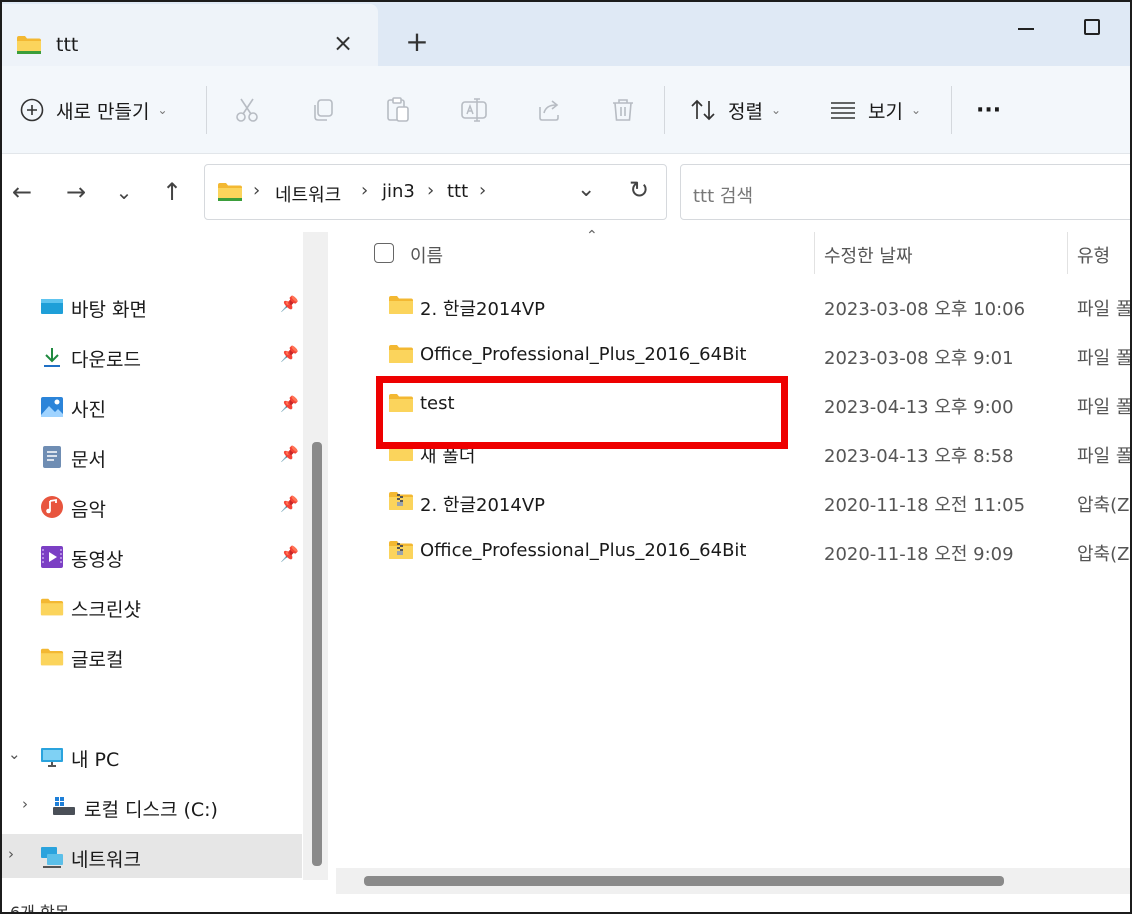 The width and height of the screenshot is (1132, 914). I want to click on sidebar-item-glocal: 글로컬, so click(152, 656).